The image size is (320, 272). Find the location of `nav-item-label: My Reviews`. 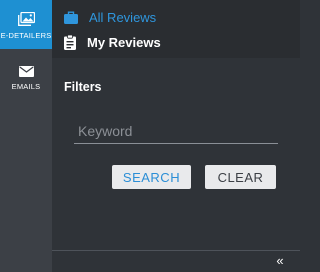

nav-item-label: My Reviews is located at coordinates (124, 42).